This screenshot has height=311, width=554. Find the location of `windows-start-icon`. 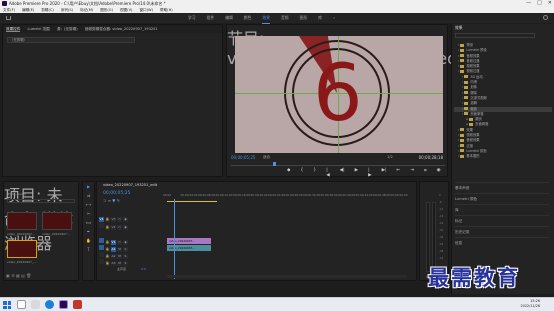

windows-start-icon is located at coordinates (7, 305).